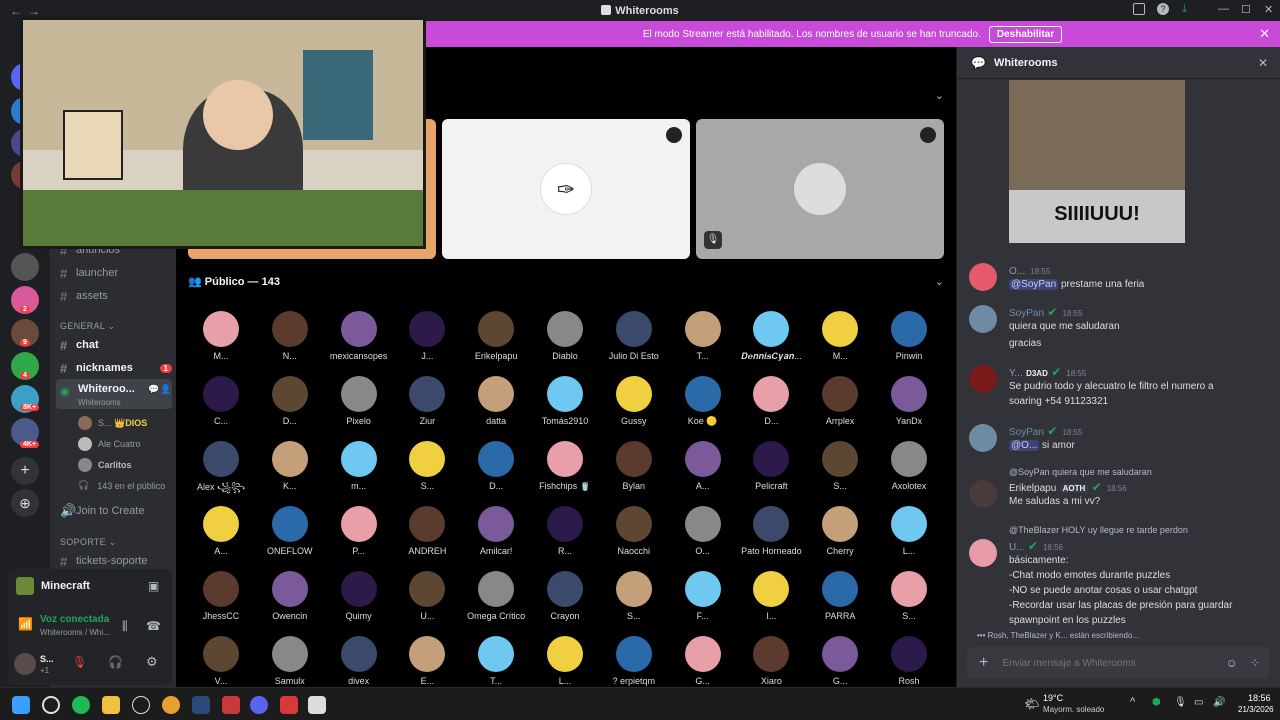 The image size is (1280, 720). What do you see at coordinates (74, 619) in the screenshot?
I see `voice-status: Voz conectada` at bounding box center [74, 619].